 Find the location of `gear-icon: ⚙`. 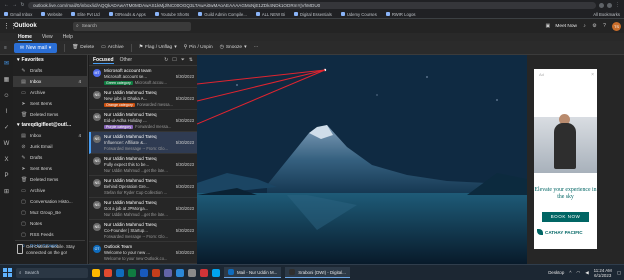

gear-icon: ⚙ is located at coordinates (594, 26).